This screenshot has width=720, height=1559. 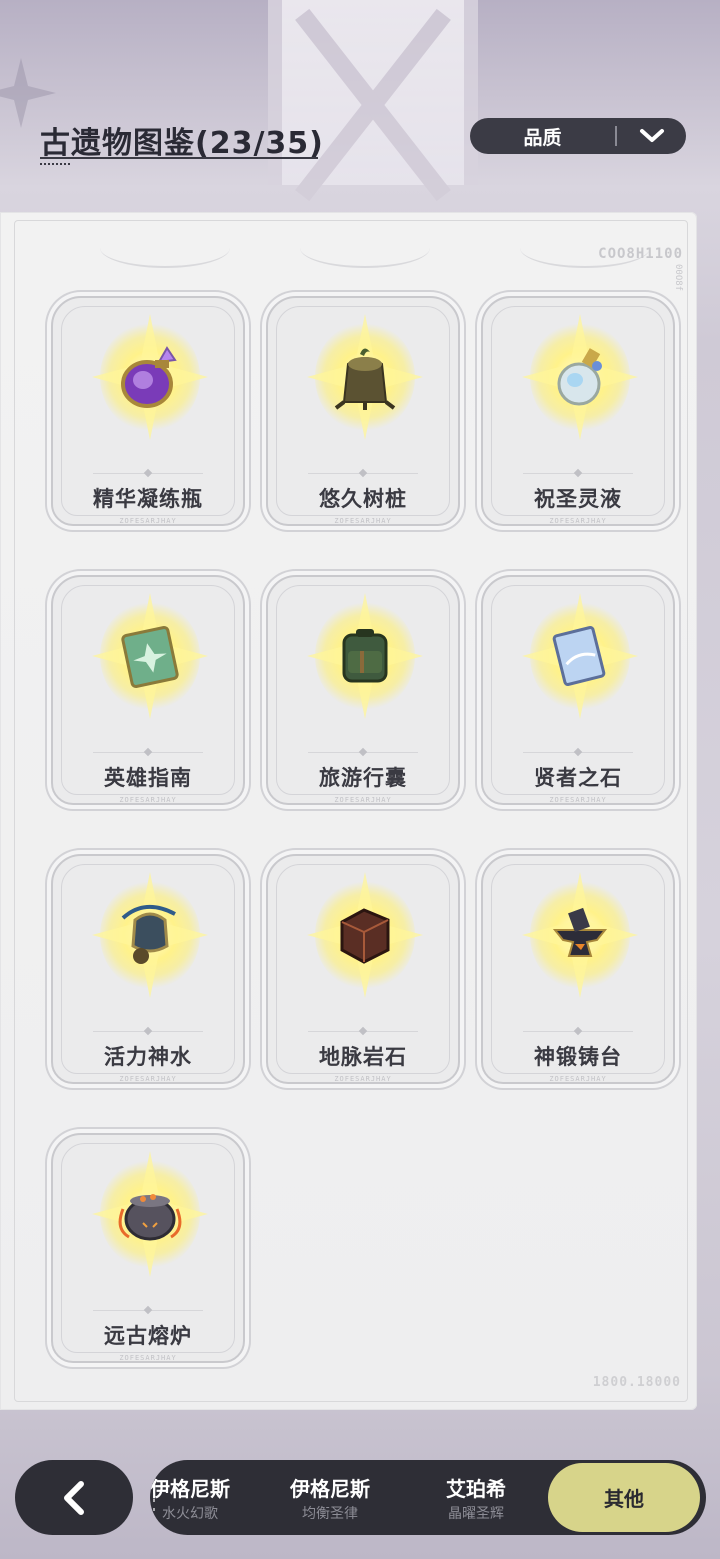 I want to click on relic-card: 神锻铸台 ZOFESARJHAY, so click(x=578, y=969).